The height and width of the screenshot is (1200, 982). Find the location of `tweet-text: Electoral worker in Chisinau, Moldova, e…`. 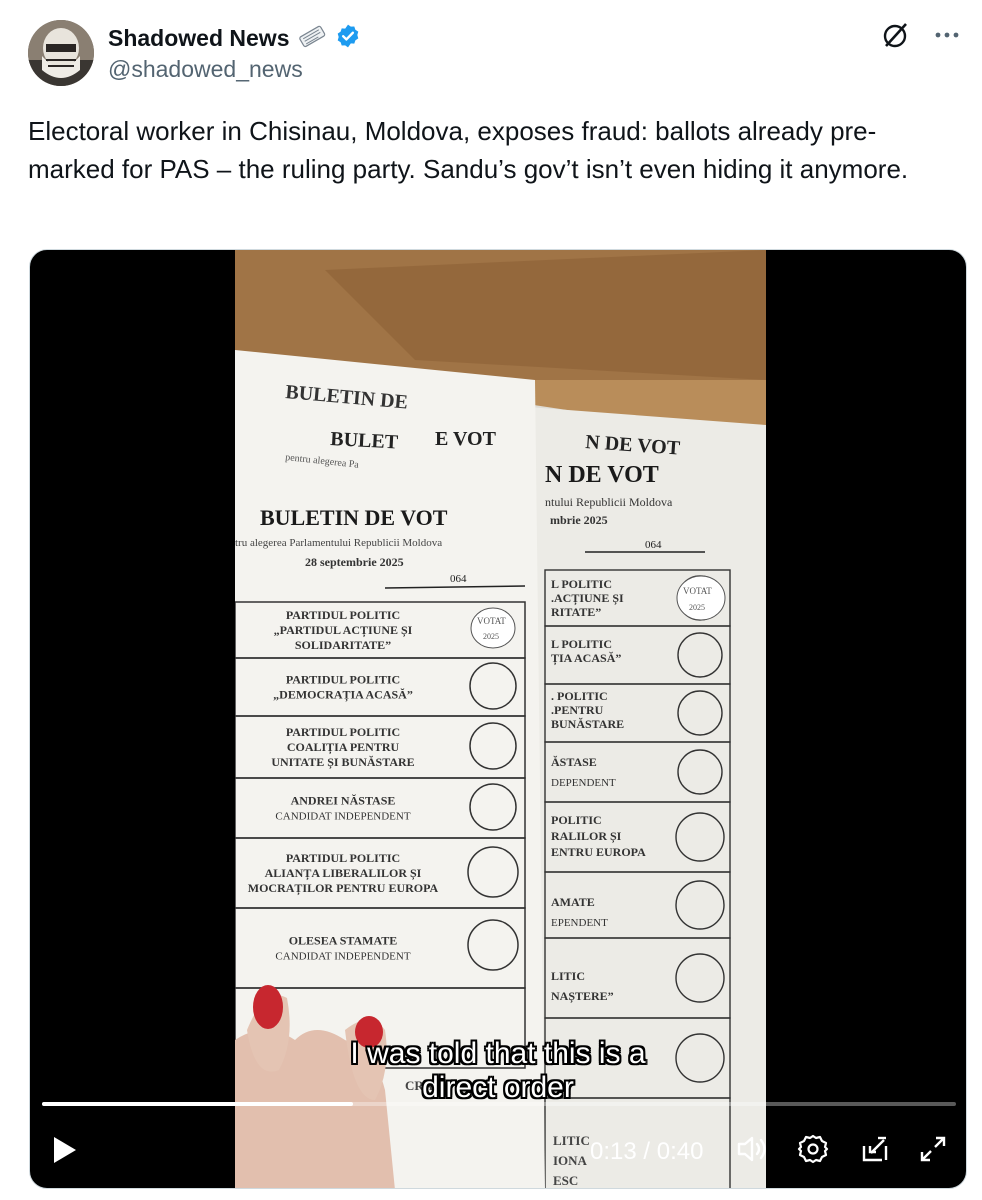

tweet-text: Electoral worker in Chisinau, Moldova, e… is located at coordinates (468, 150).